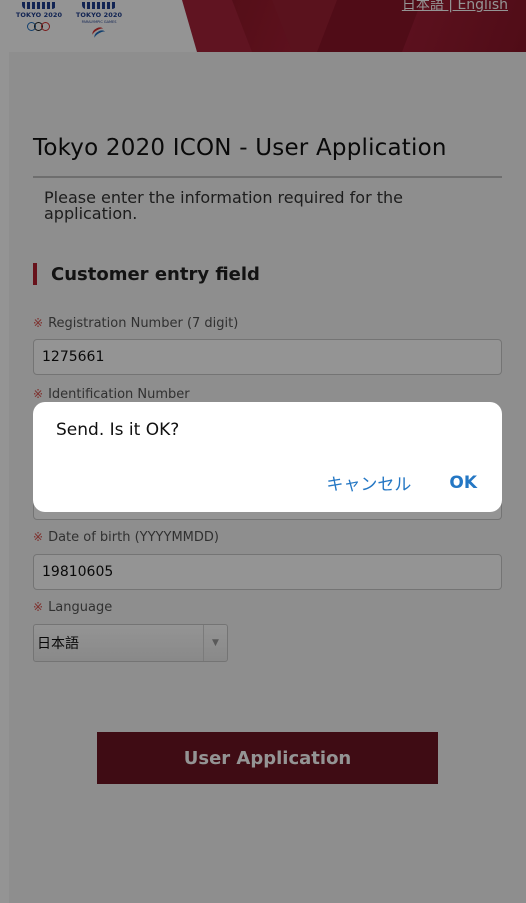 Image resolution: width=526 pixels, height=903 pixels. What do you see at coordinates (118, 430) in the screenshot?
I see `dialog-message: Send. Is it OK?` at bounding box center [118, 430].